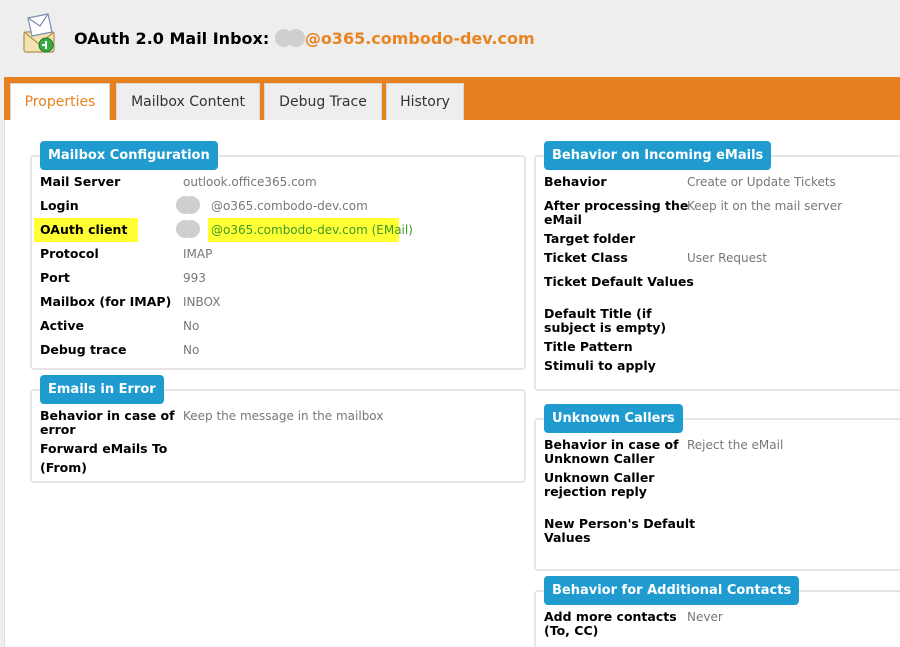 The height and width of the screenshot is (647, 900). What do you see at coordinates (194, 278) in the screenshot?
I see `port-value: 993` at bounding box center [194, 278].